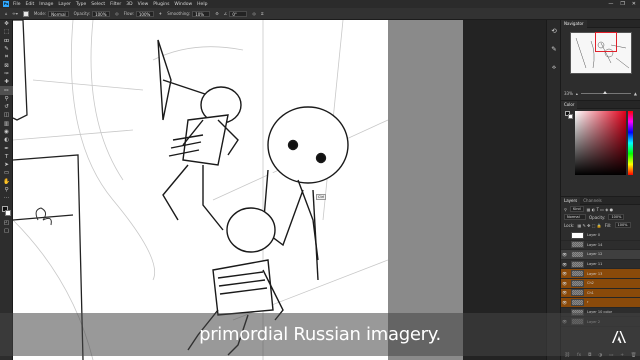  I want to click on color-chips, so click(569, 115).